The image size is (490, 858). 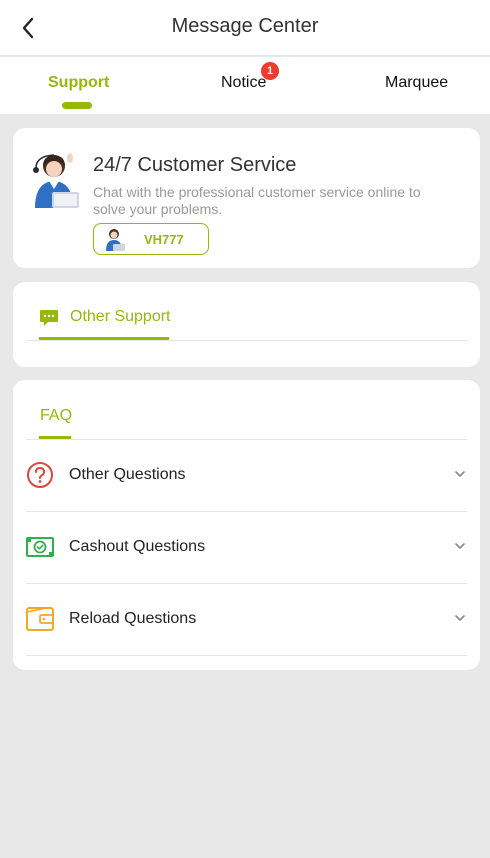 What do you see at coordinates (79, 82) in the screenshot?
I see `tab-support-label: Support` at bounding box center [79, 82].